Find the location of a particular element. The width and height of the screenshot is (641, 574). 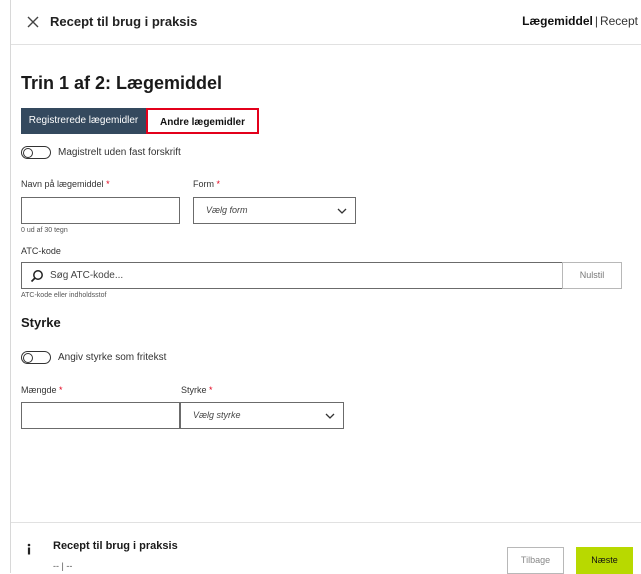

form-field-label: Form is located at coordinates (203, 184).